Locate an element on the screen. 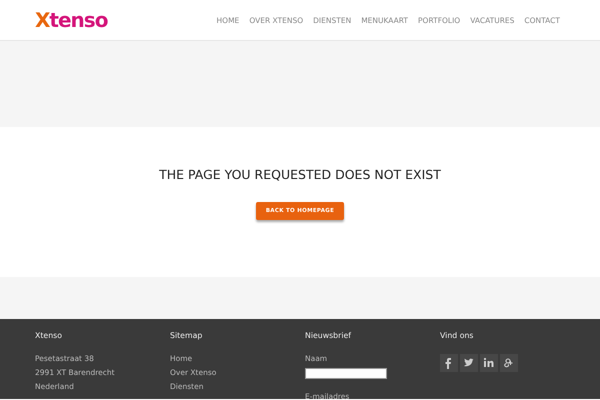  logo: Xtenso is located at coordinates (71, 20).